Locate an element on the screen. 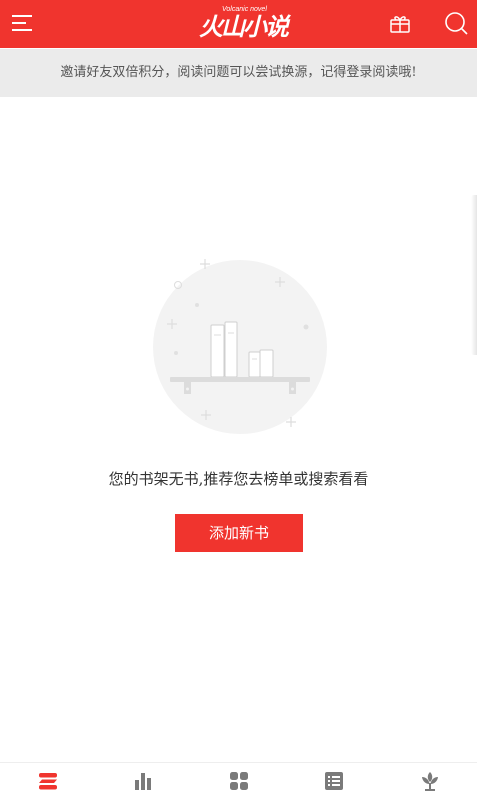  empty-bookshelf-illustration is located at coordinates (240, 347).